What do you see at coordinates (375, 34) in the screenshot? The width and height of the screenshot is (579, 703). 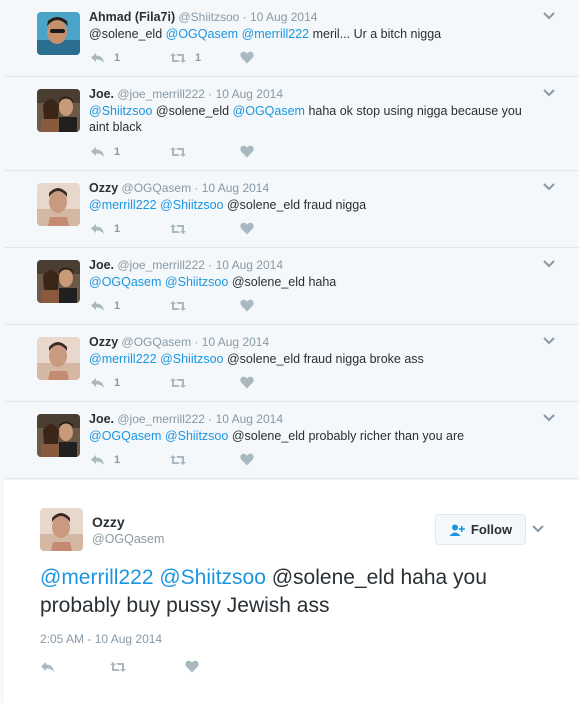 I see `tweet-text-segment: meril... Ur a bitch nigga` at bounding box center [375, 34].